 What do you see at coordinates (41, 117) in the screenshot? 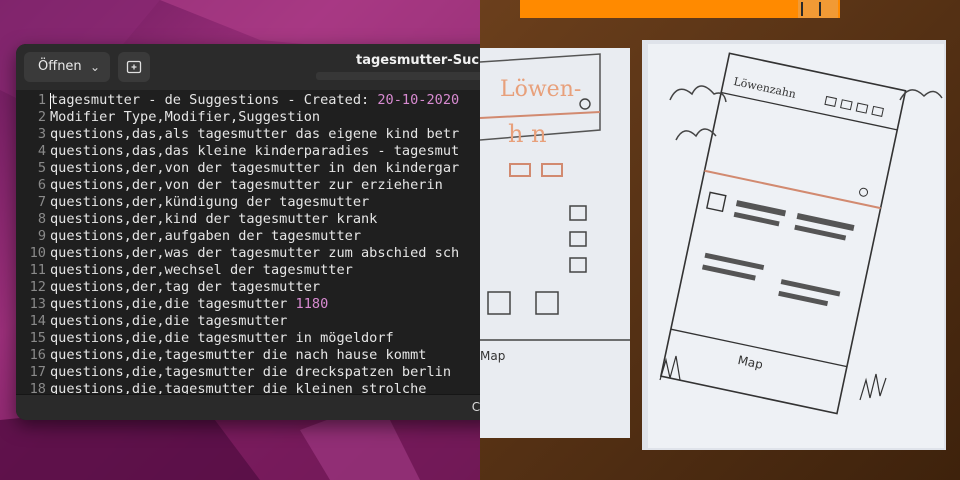
I see `line-number: 2` at bounding box center [41, 117].